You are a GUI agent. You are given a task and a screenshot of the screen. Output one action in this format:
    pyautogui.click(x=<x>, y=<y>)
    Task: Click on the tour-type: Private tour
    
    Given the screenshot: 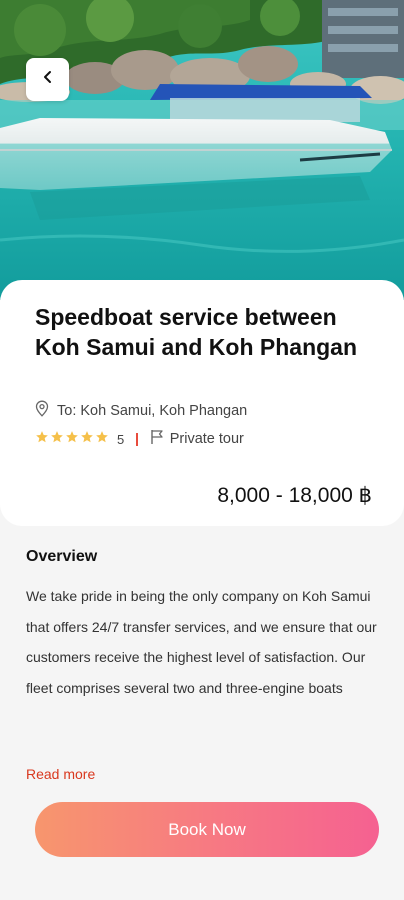 What is the action you would take?
    pyautogui.click(x=206, y=439)
    